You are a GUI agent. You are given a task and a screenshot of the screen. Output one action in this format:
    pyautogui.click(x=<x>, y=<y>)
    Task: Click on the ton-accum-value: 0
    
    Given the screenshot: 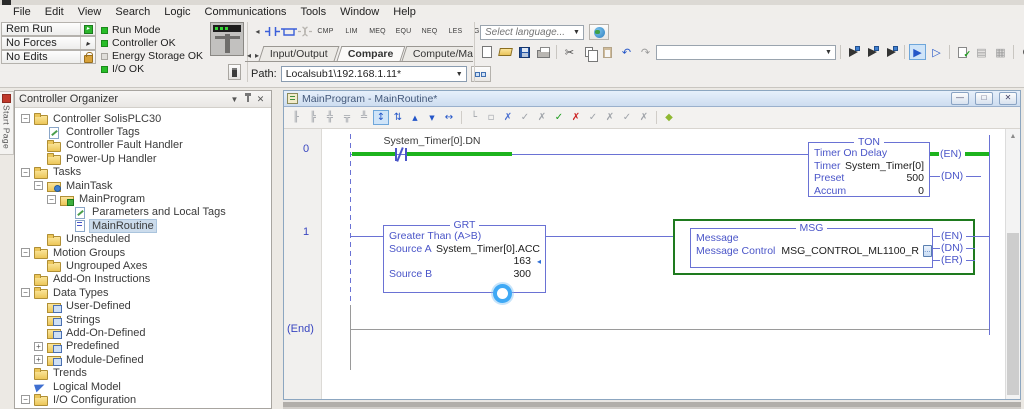 What is the action you would take?
    pyautogui.click(x=921, y=191)
    